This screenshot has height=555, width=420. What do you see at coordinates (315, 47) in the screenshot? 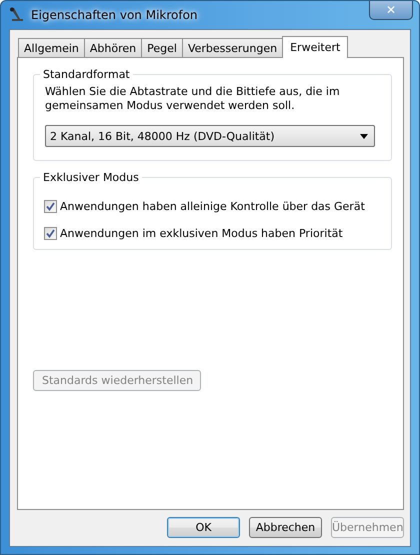
I see `tab: Erweitert` at bounding box center [315, 47].